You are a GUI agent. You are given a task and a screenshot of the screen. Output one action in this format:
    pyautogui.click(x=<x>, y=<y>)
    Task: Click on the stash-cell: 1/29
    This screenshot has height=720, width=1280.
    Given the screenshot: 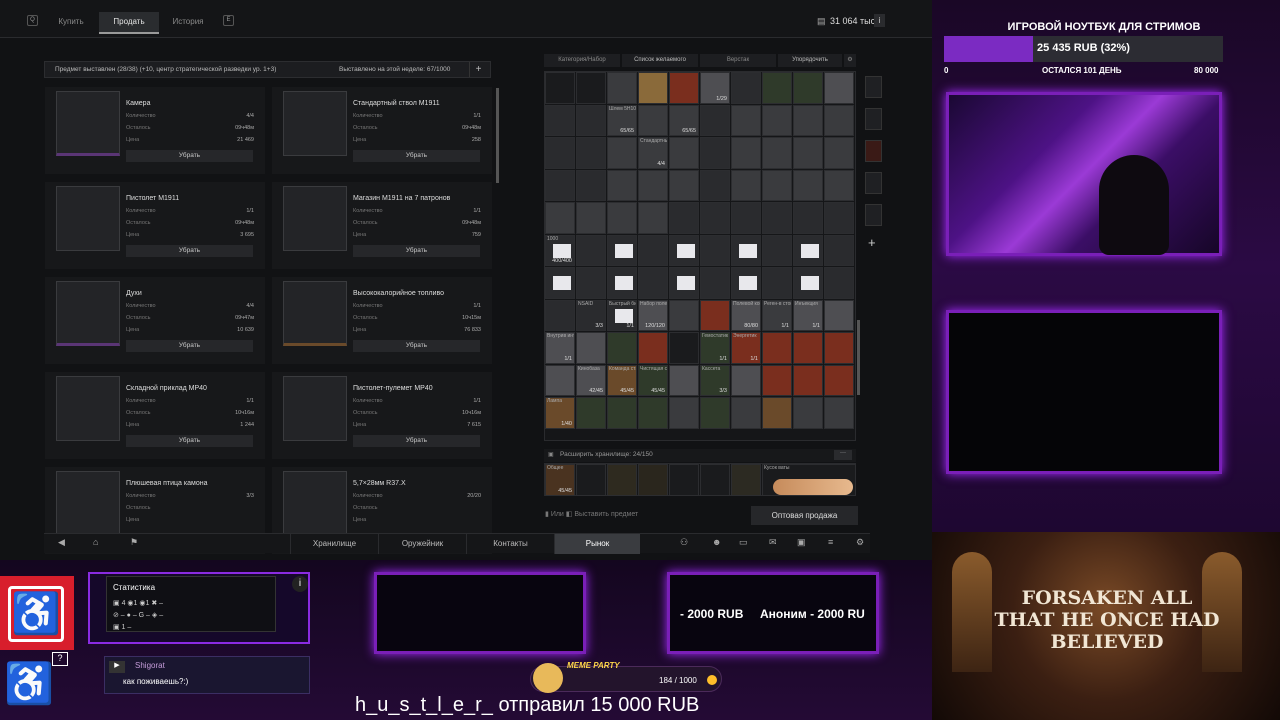 What is the action you would take?
    pyautogui.click(x=715, y=88)
    